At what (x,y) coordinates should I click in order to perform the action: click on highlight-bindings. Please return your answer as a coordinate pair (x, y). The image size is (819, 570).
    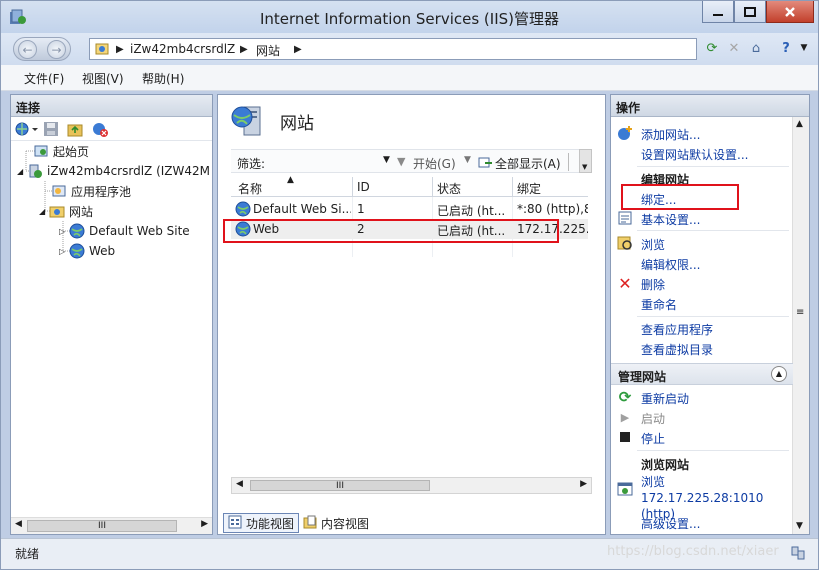
    Looking at the image, I should click on (680, 197).